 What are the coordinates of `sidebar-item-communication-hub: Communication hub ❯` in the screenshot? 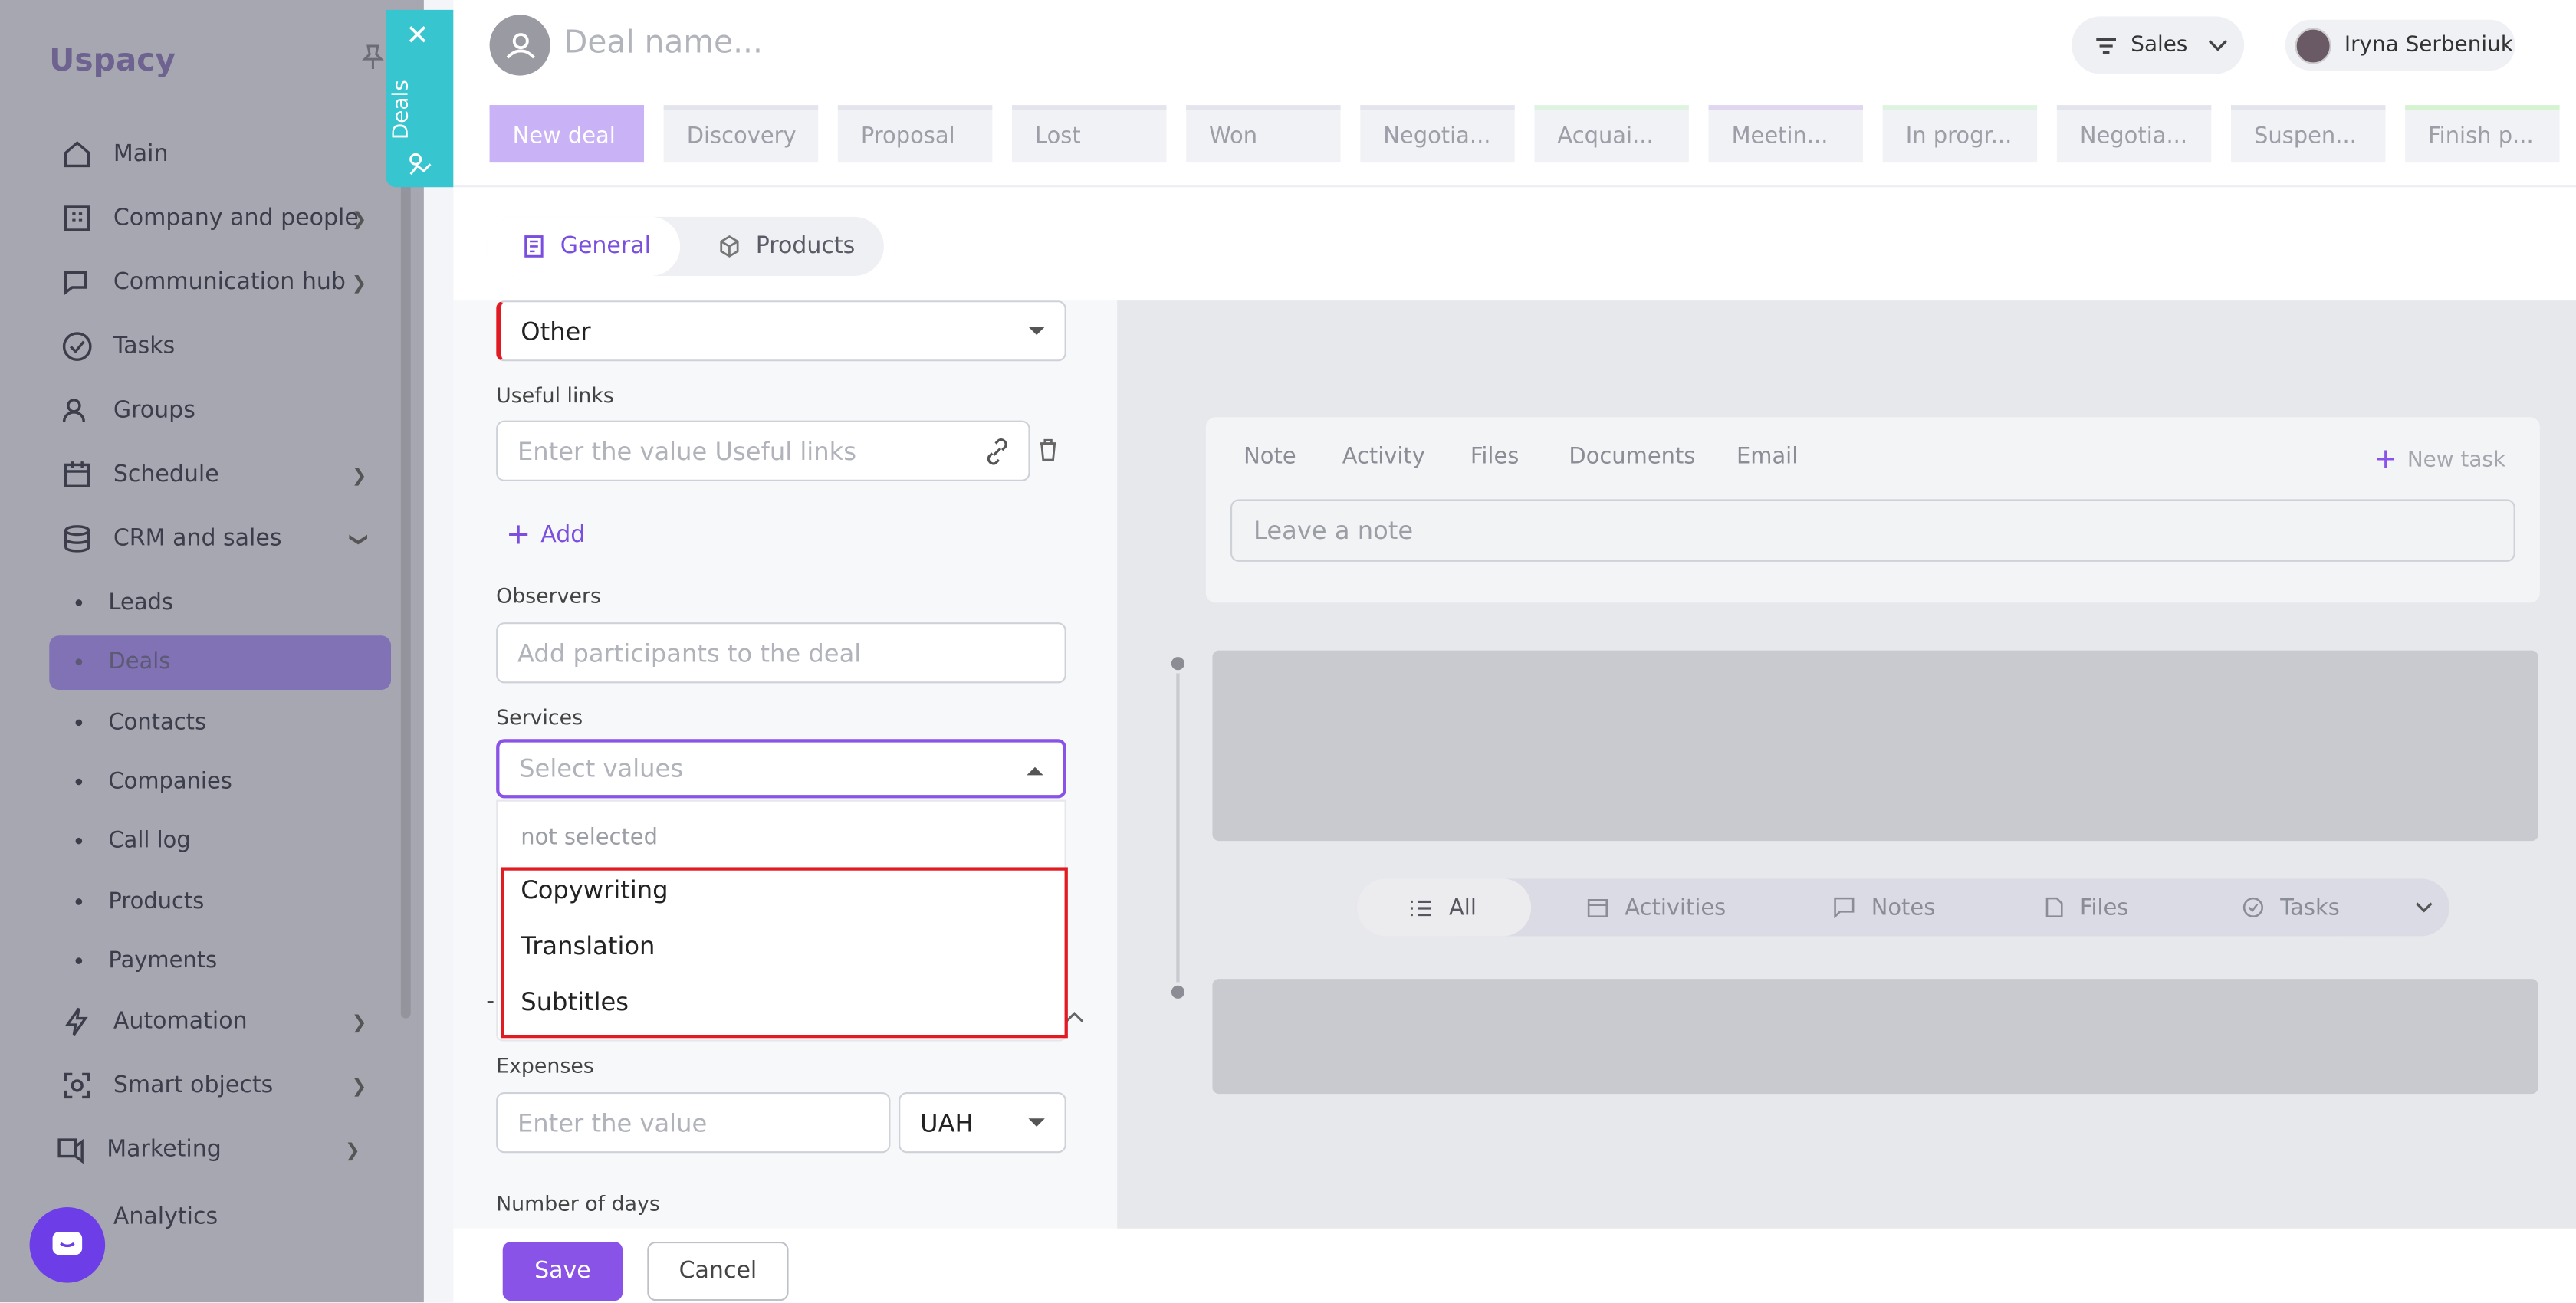 It's located at (212, 283).